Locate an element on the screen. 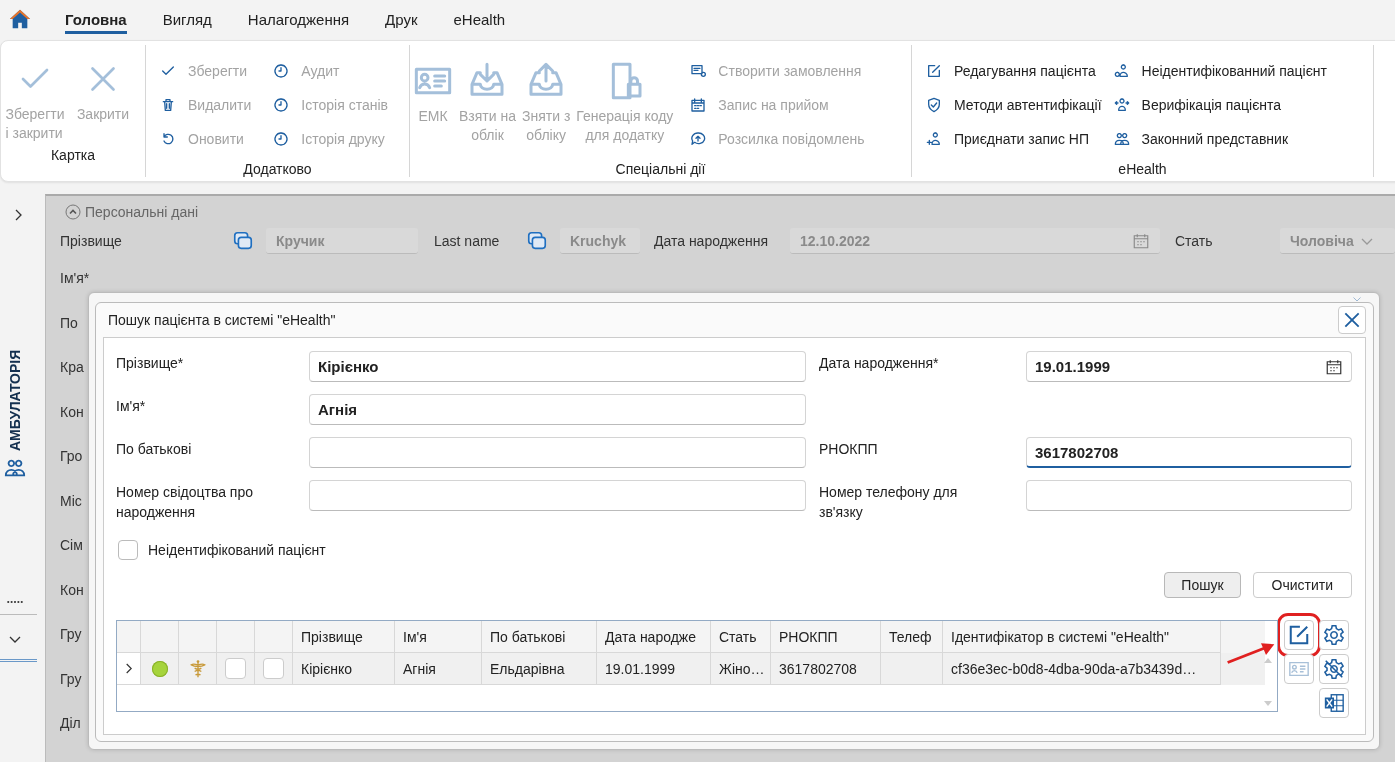 The image size is (1395, 762). module-title: АМБУЛАТОРІЯ is located at coordinates (16, 391).